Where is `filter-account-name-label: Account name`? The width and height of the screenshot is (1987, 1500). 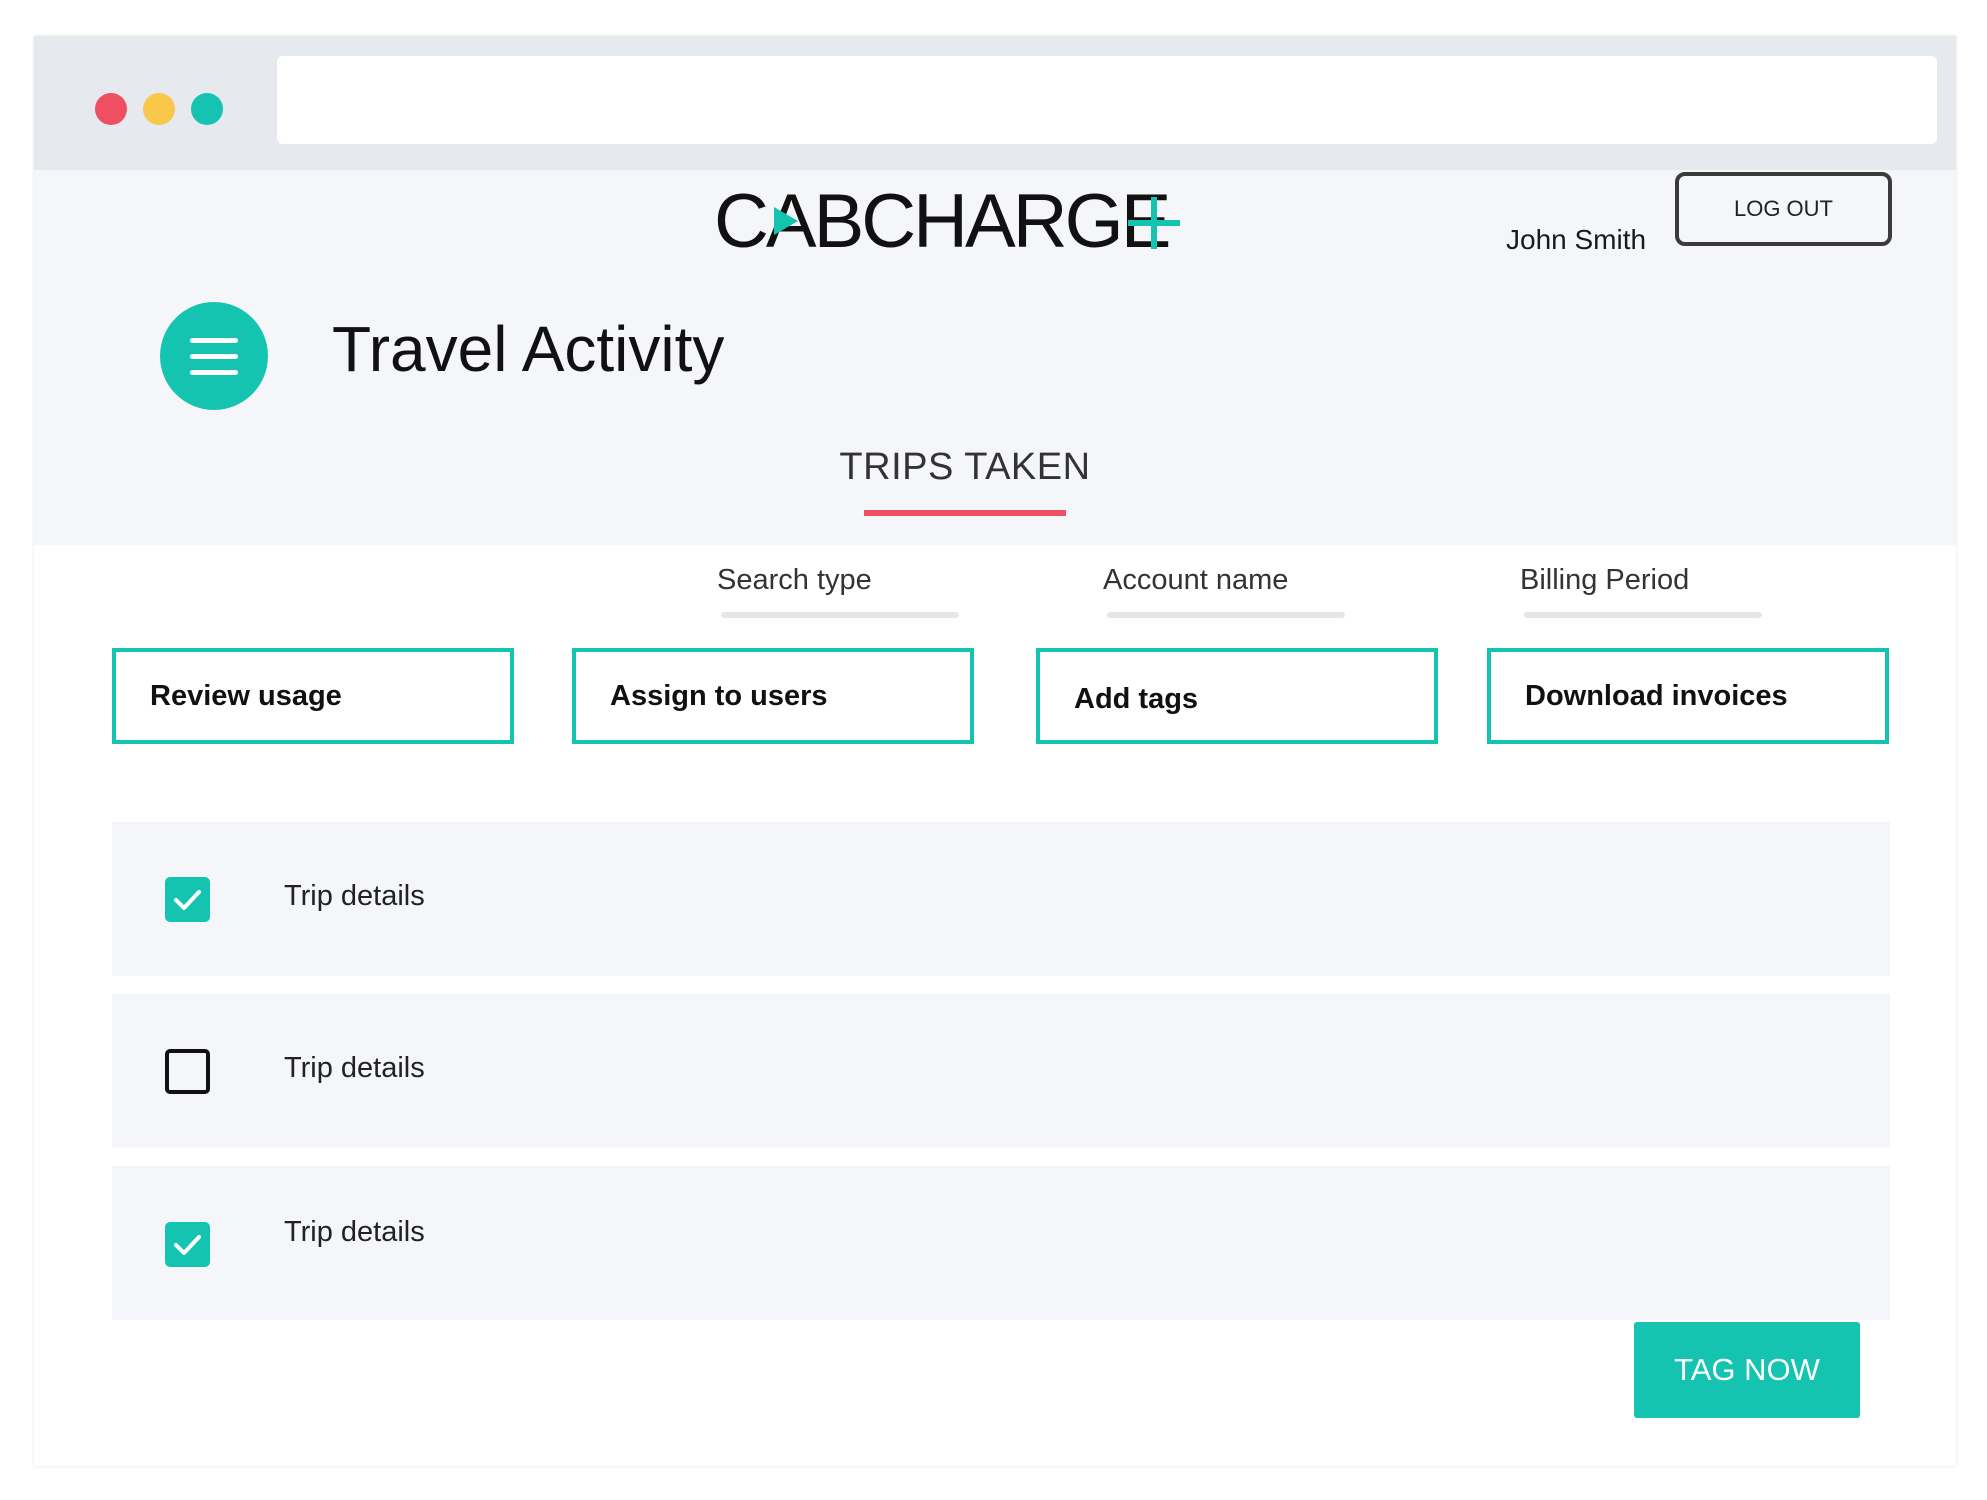
filter-account-name-label: Account name is located at coordinates (1195, 580).